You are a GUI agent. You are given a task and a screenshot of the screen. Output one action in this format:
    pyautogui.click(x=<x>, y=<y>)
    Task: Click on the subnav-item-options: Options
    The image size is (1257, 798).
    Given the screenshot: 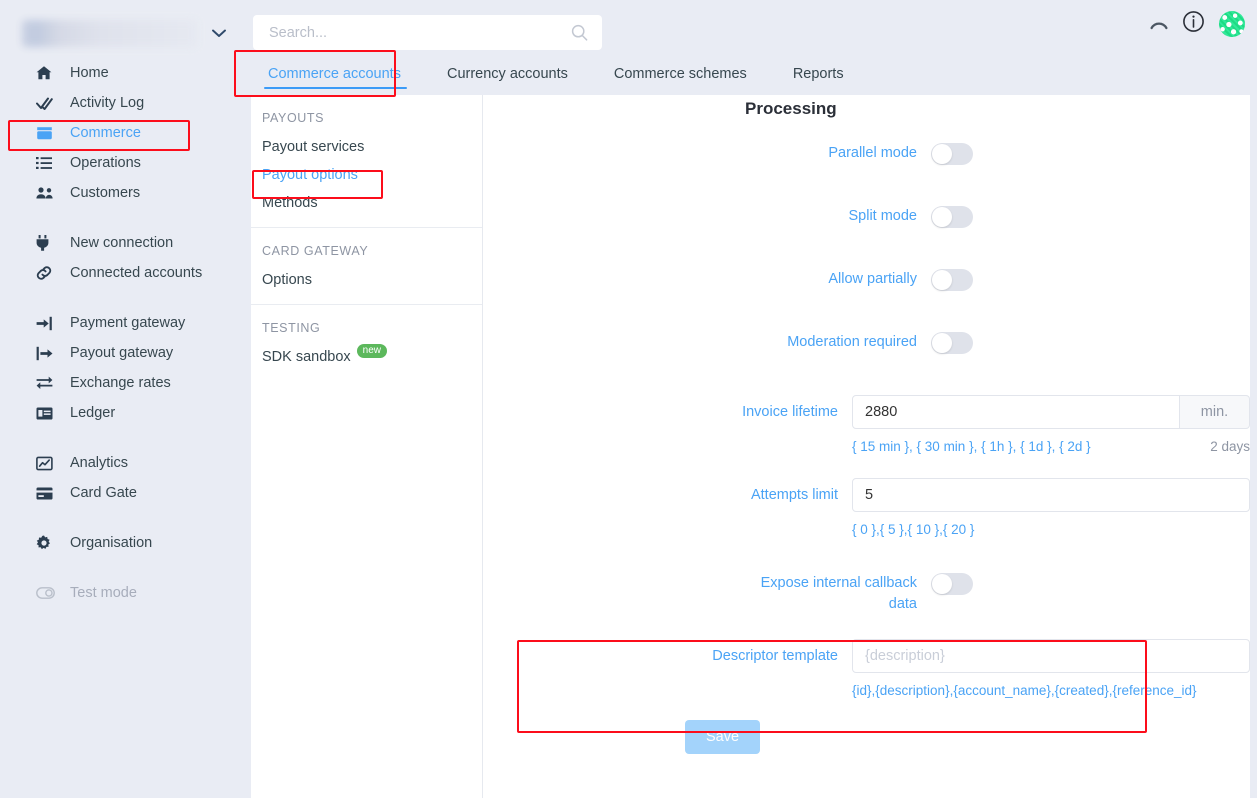 What is the action you would take?
    pyautogui.click(x=366, y=280)
    